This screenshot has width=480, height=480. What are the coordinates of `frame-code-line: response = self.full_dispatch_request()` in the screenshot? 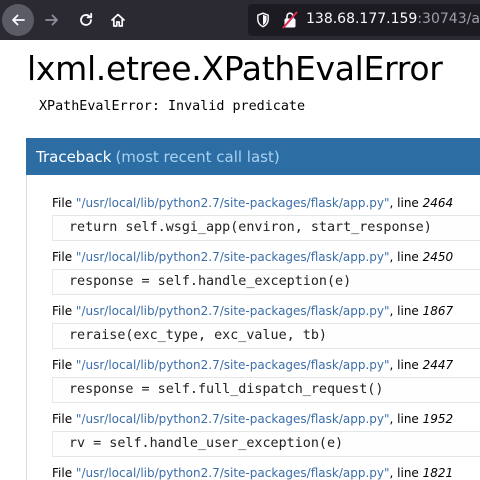 It's located at (266, 390).